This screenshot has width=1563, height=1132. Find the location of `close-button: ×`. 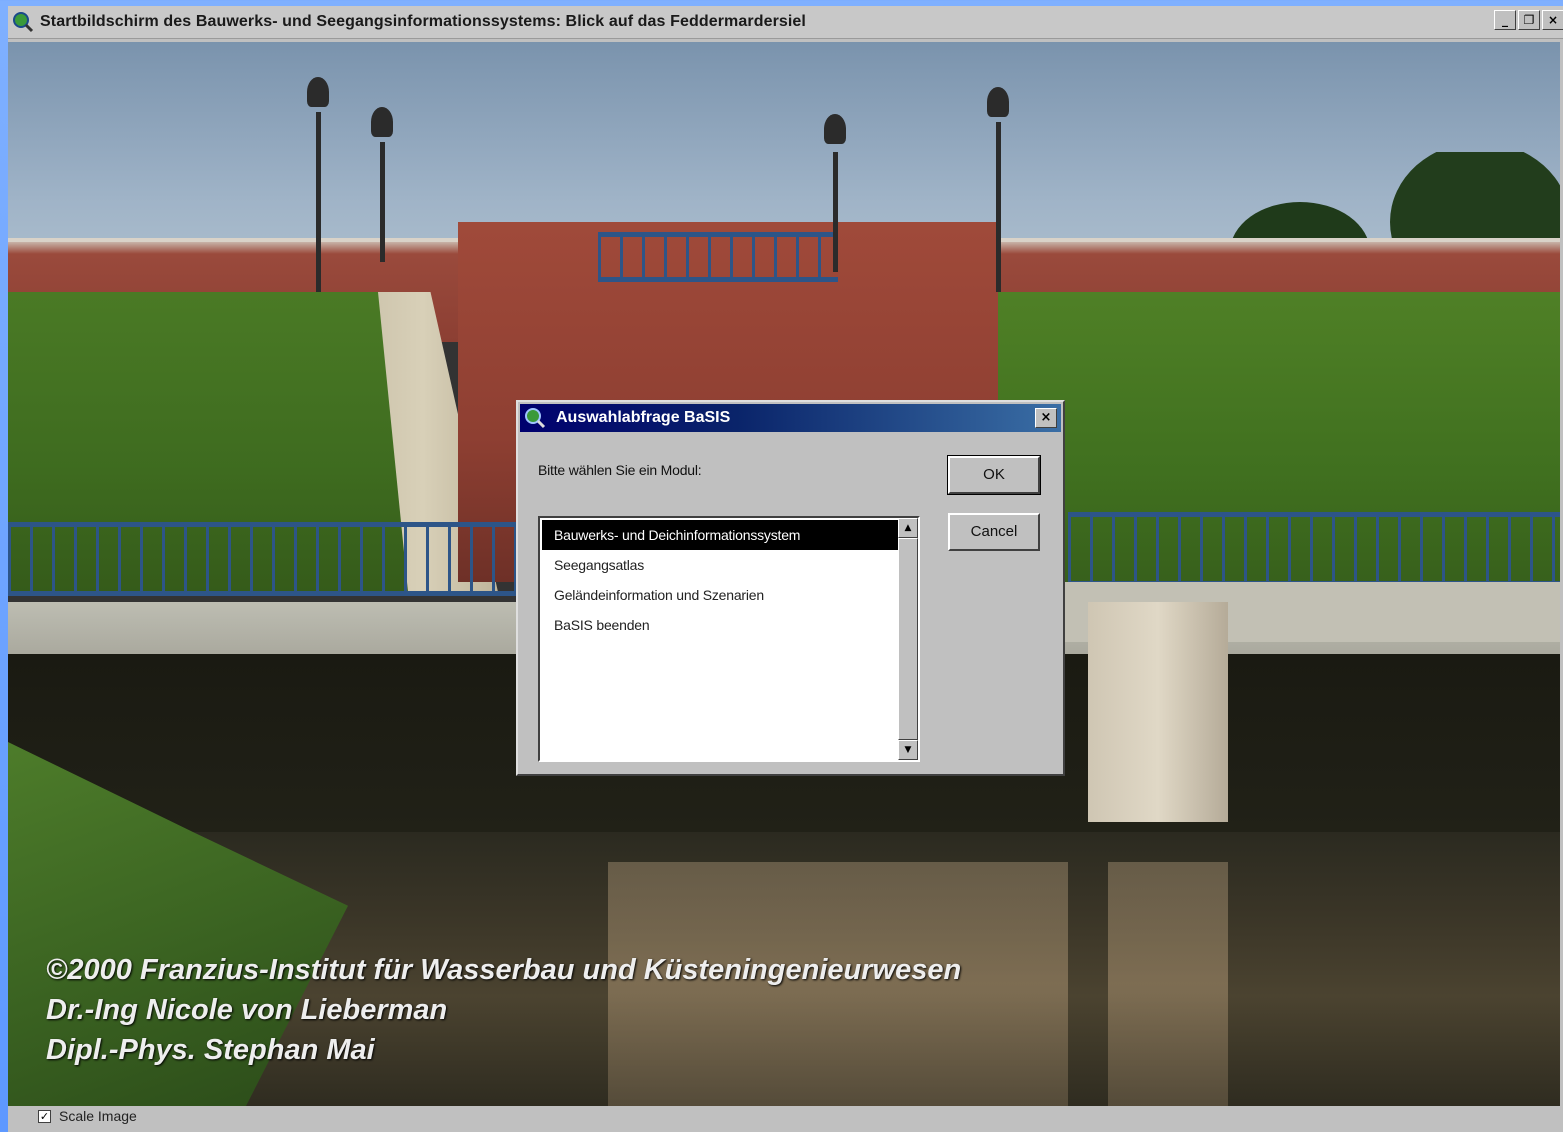

close-button: × is located at coordinates (1552, 20).